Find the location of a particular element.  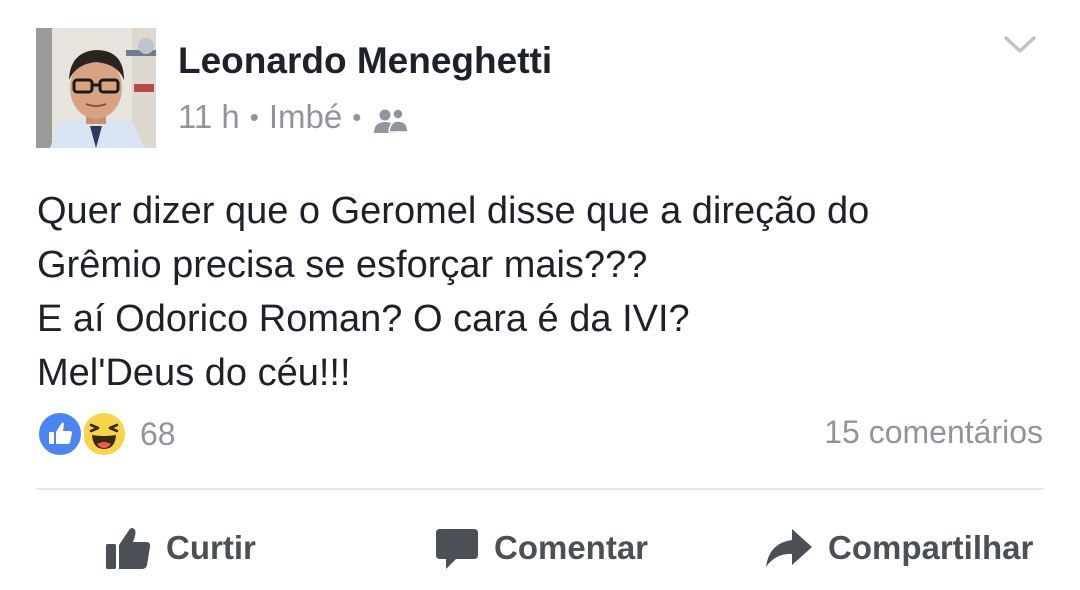

post-text-line: E aí Odorico Roman? O cara é da IVI? is located at coordinates (363, 319).